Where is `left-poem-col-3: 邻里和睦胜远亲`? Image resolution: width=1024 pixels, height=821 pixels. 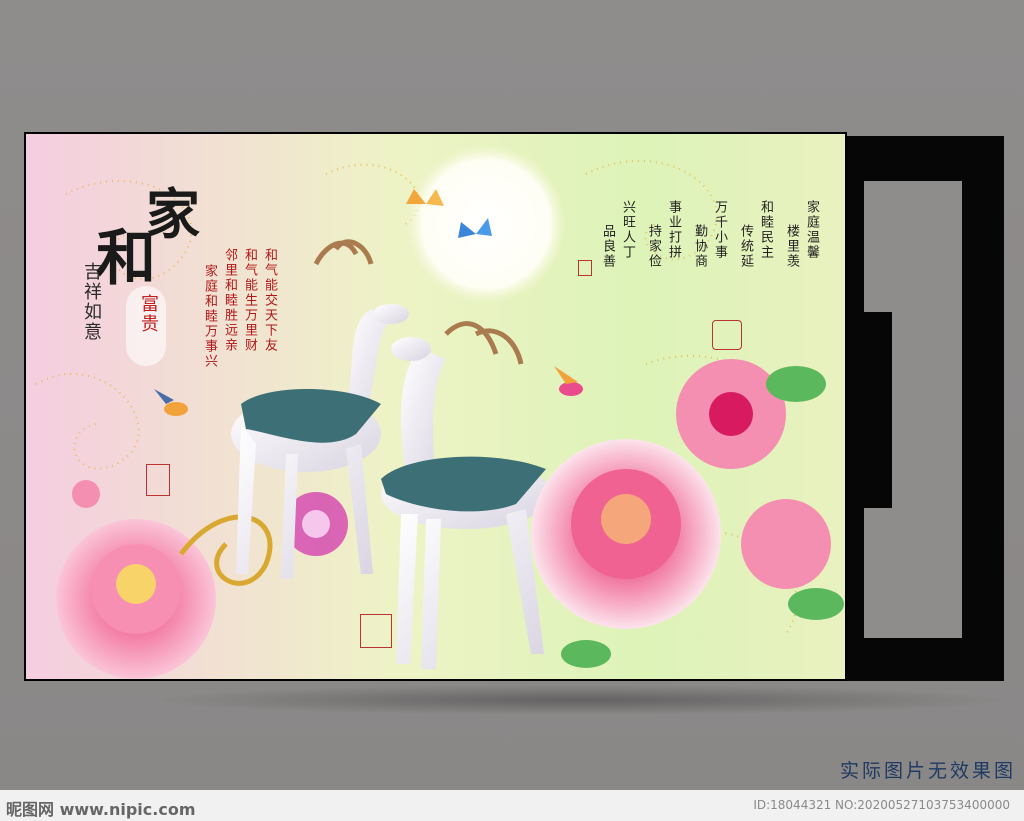 left-poem-col-3: 邻里和睦胜远亲 is located at coordinates (229, 300).